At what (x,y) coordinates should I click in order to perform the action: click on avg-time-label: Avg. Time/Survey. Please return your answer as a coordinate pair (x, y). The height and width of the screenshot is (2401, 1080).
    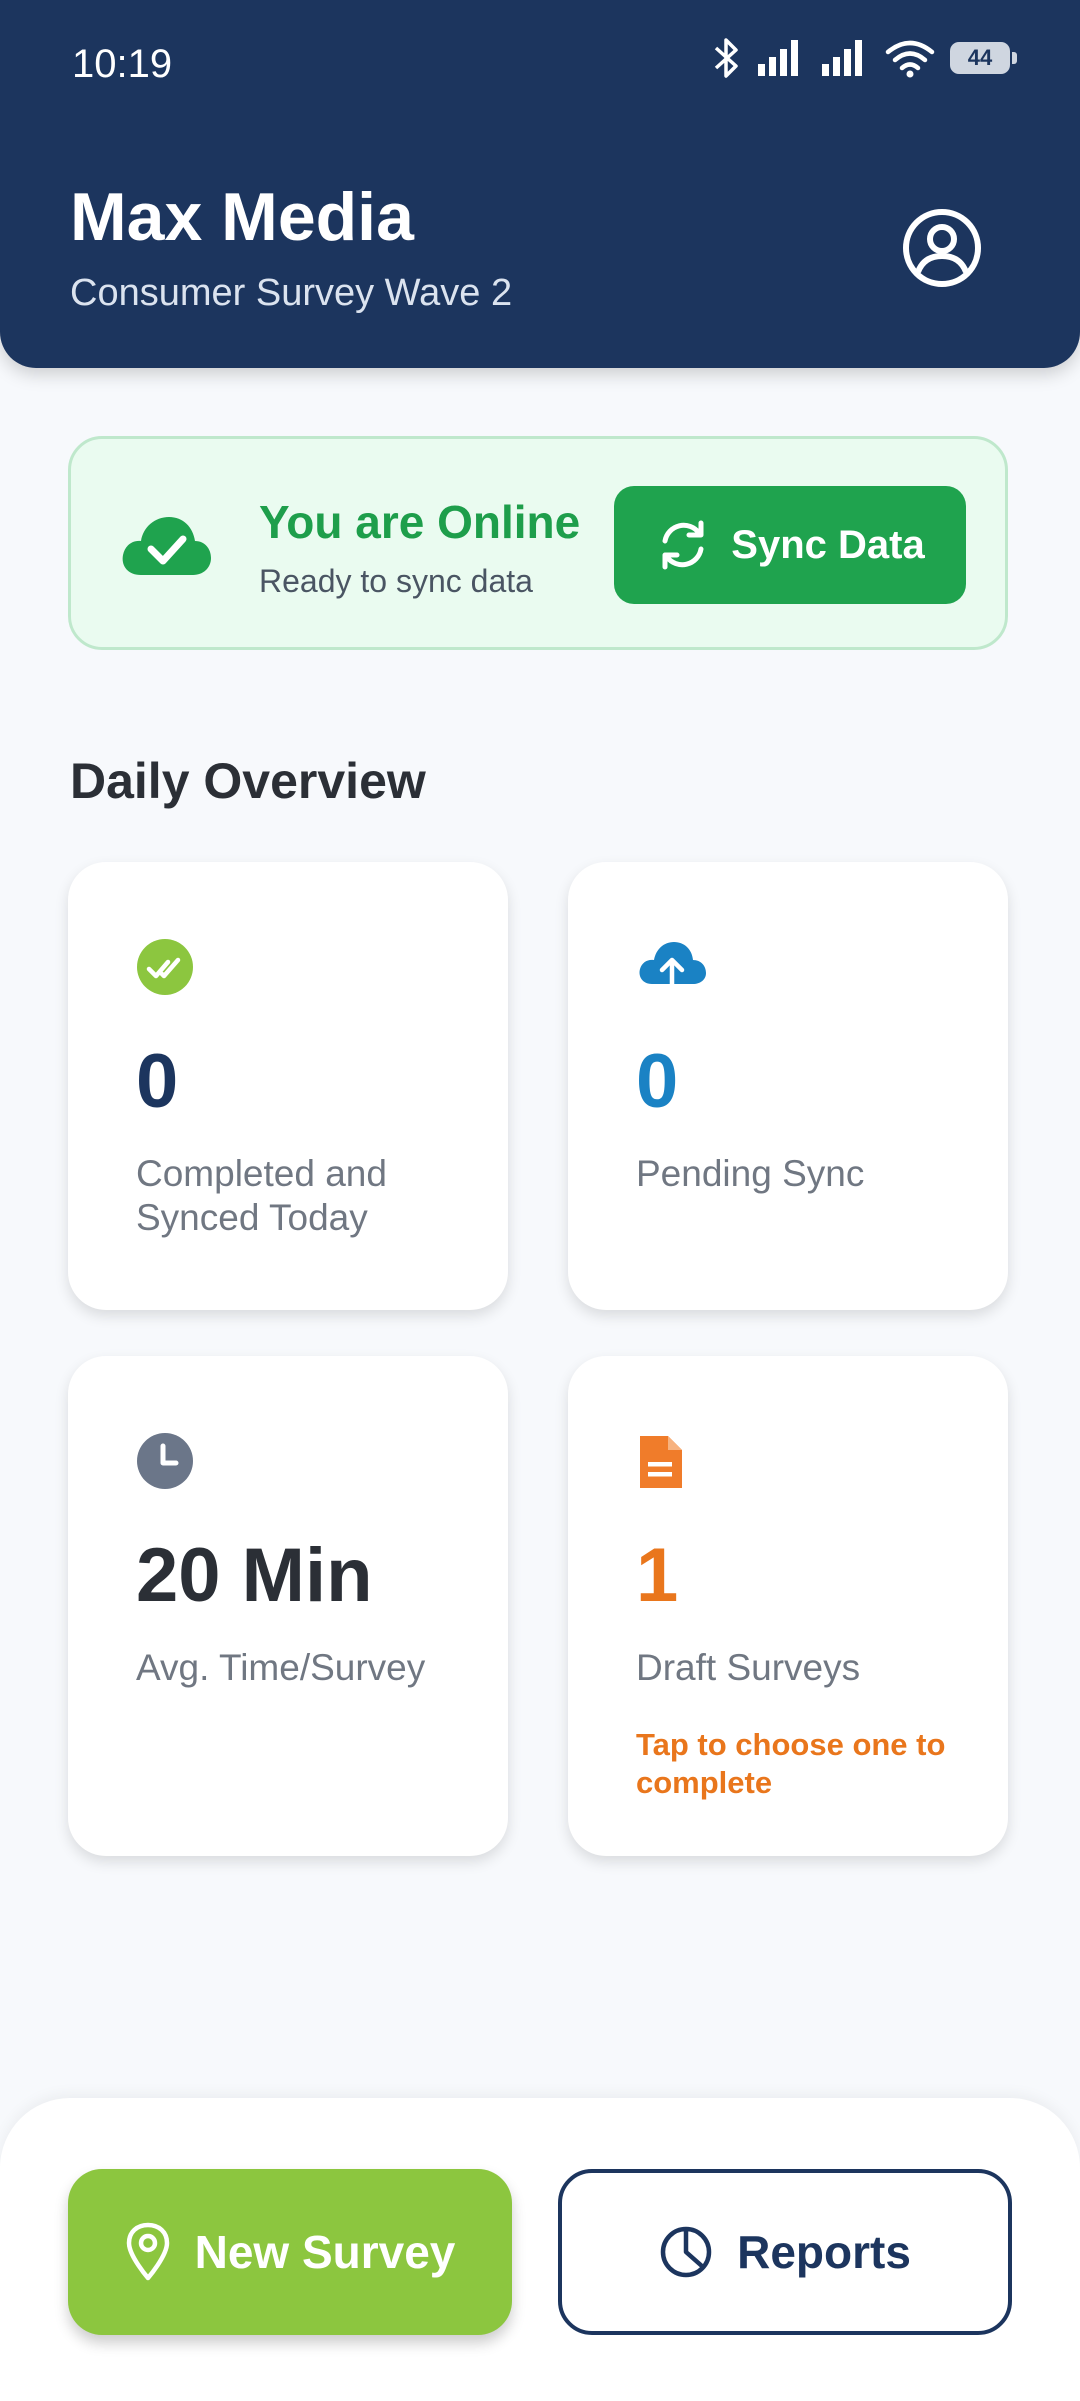
    Looking at the image, I should click on (281, 1667).